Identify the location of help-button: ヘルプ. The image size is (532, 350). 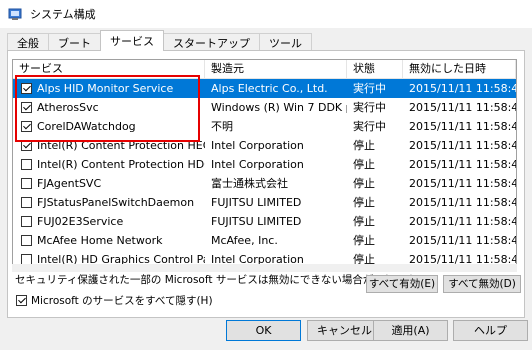
(490, 330).